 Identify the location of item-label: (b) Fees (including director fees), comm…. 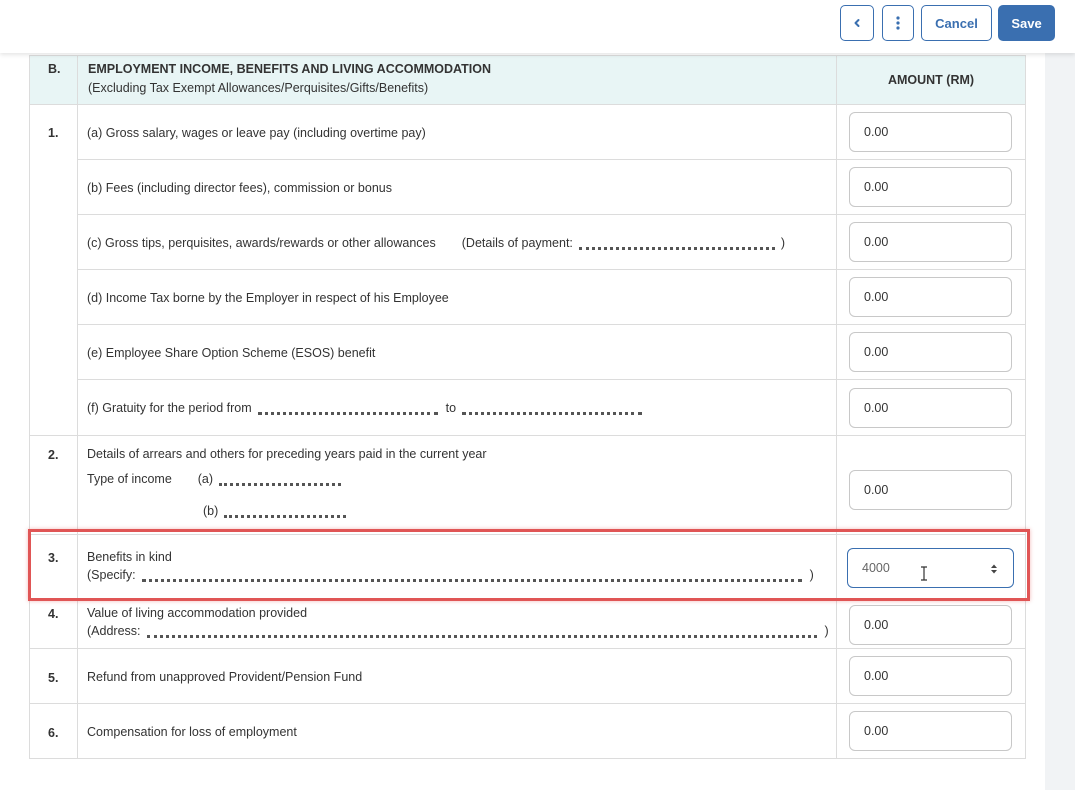
(239, 188).